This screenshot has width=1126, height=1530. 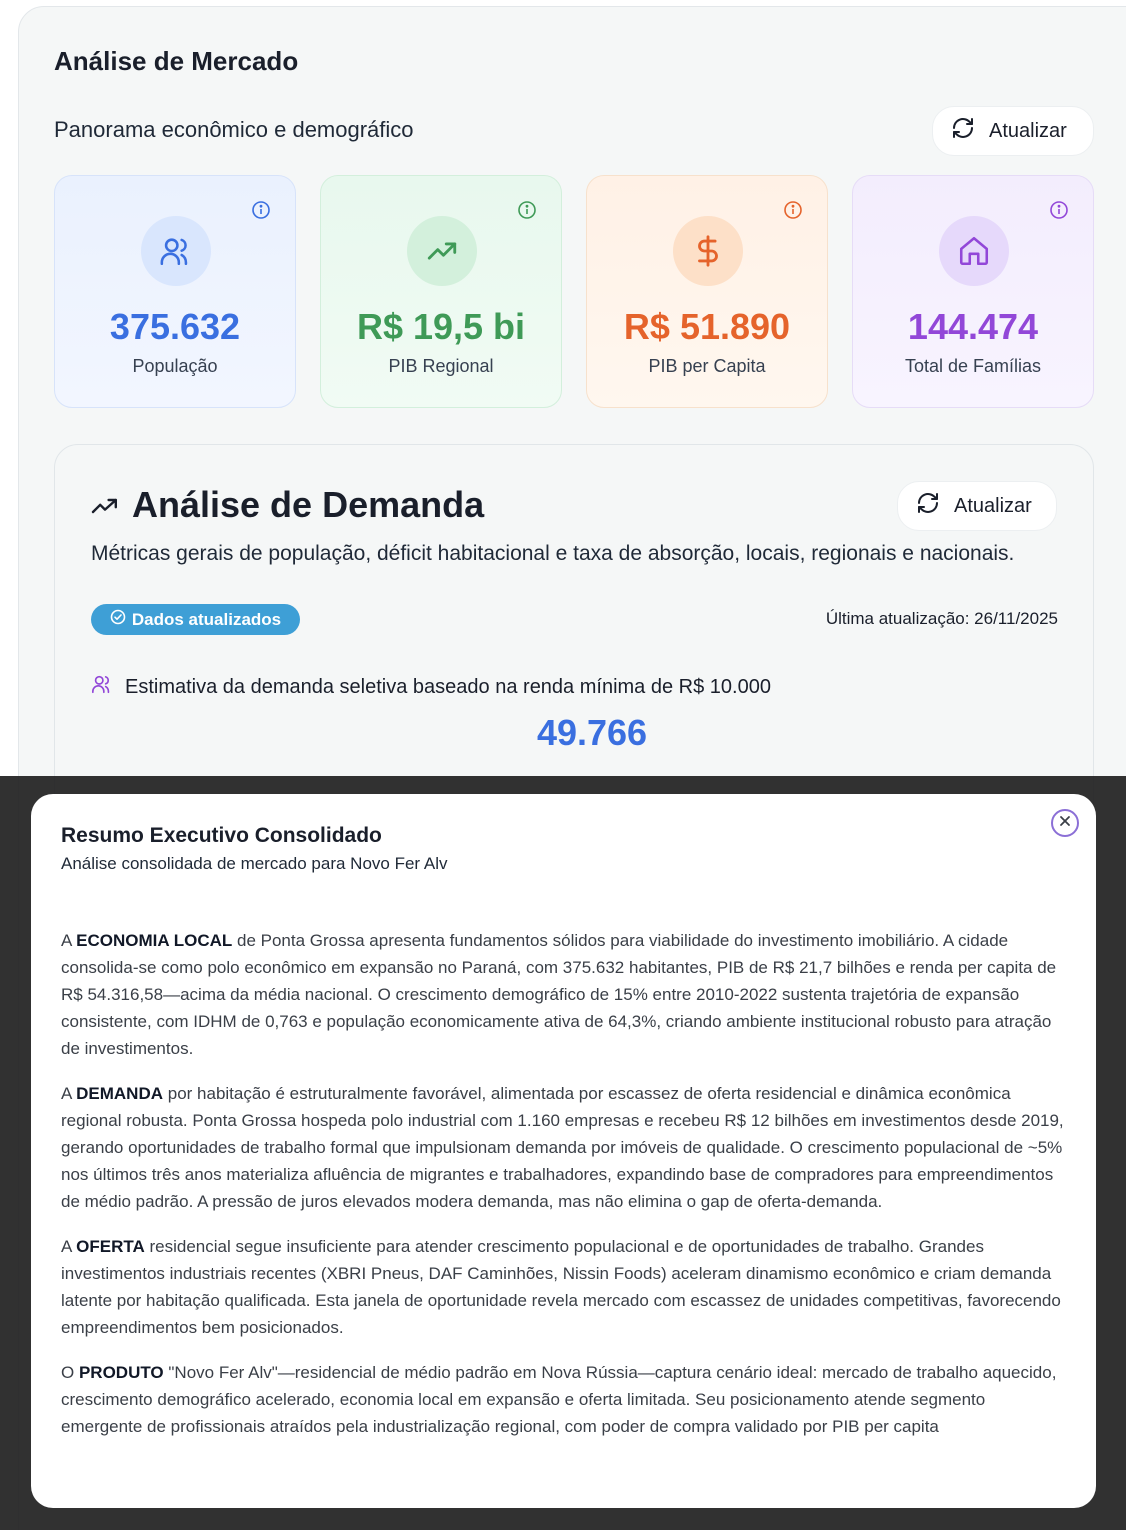 I want to click on refresh-button: Atualizar, so click(x=1013, y=131).